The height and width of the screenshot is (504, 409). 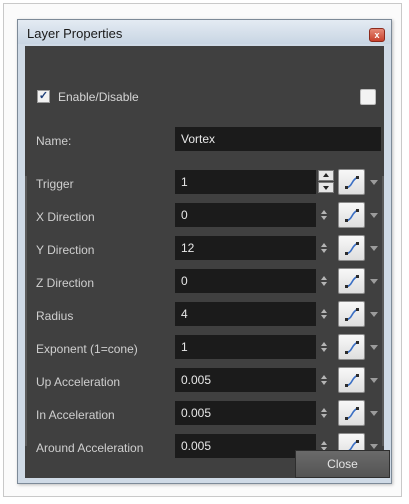 I want to click on parameter-row: Z Direction 0, so click(x=204, y=282).